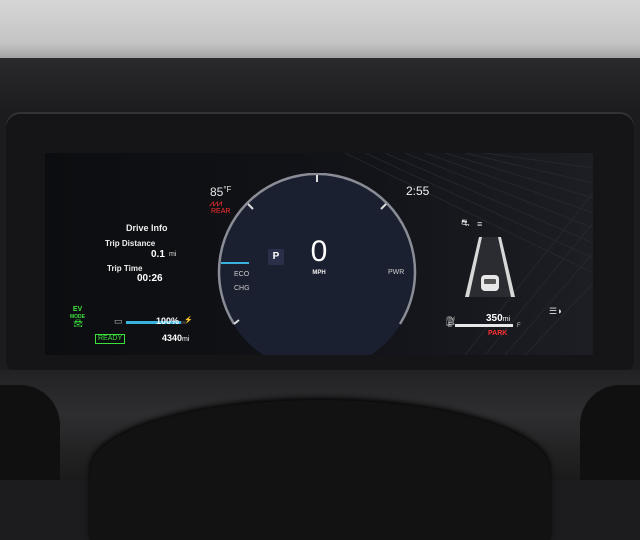  Describe the element at coordinates (125, 268) in the screenshot. I see `trip-time-label: Trip Time` at that location.